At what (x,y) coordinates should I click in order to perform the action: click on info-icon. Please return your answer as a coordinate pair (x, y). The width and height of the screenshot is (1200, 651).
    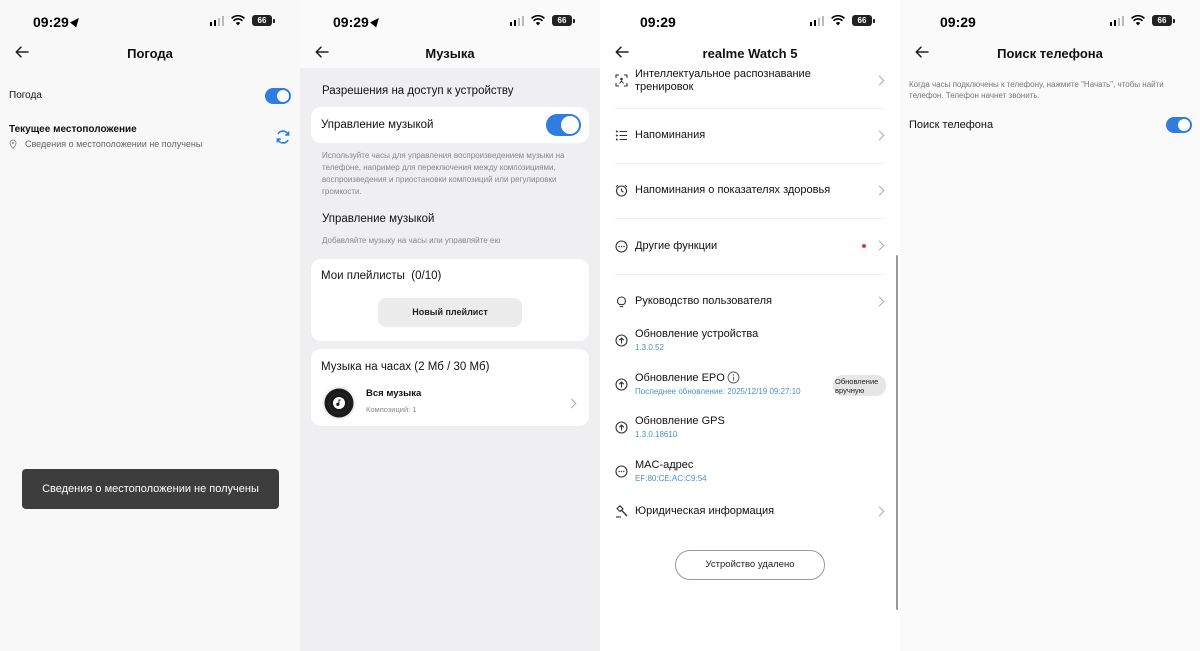
    Looking at the image, I should click on (733, 377).